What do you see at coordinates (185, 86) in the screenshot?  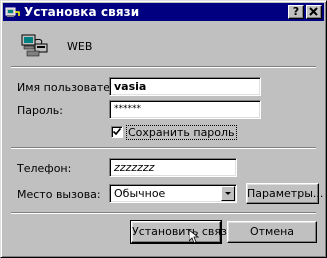 I see `username-input: vasia` at bounding box center [185, 86].